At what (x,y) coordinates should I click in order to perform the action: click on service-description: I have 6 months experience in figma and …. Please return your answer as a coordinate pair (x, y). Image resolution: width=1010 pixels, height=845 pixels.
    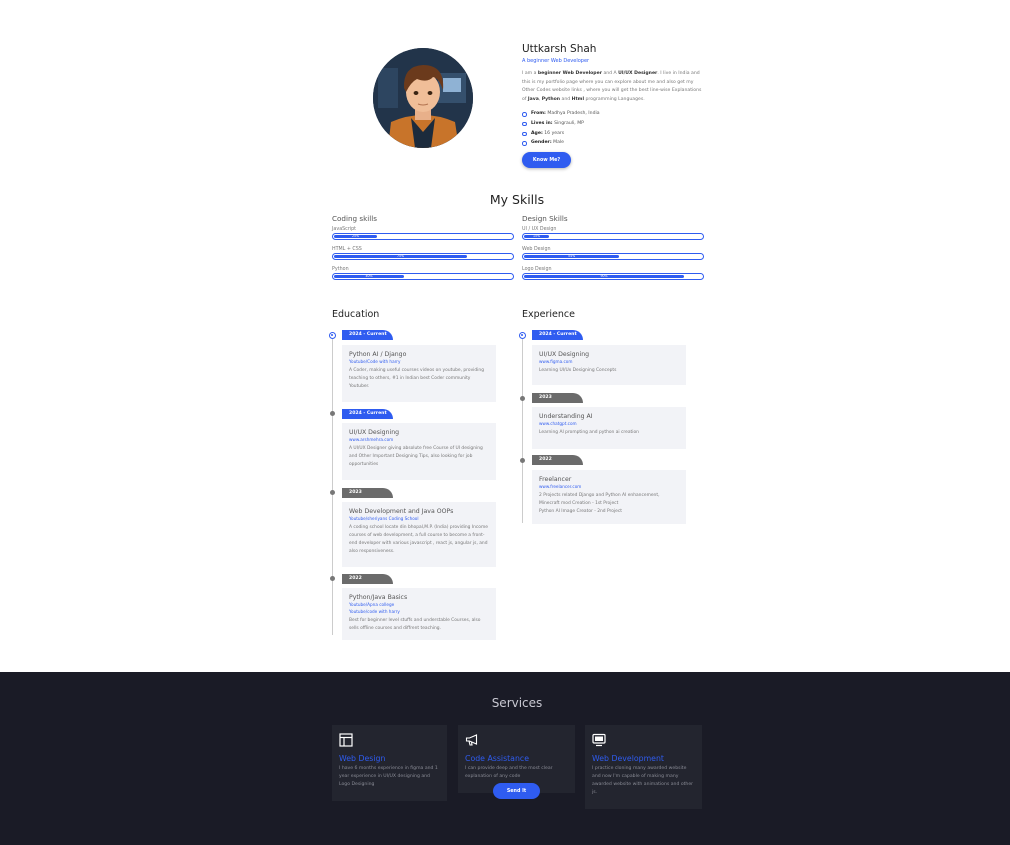
    Looking at the image, I should click on (388, 776).